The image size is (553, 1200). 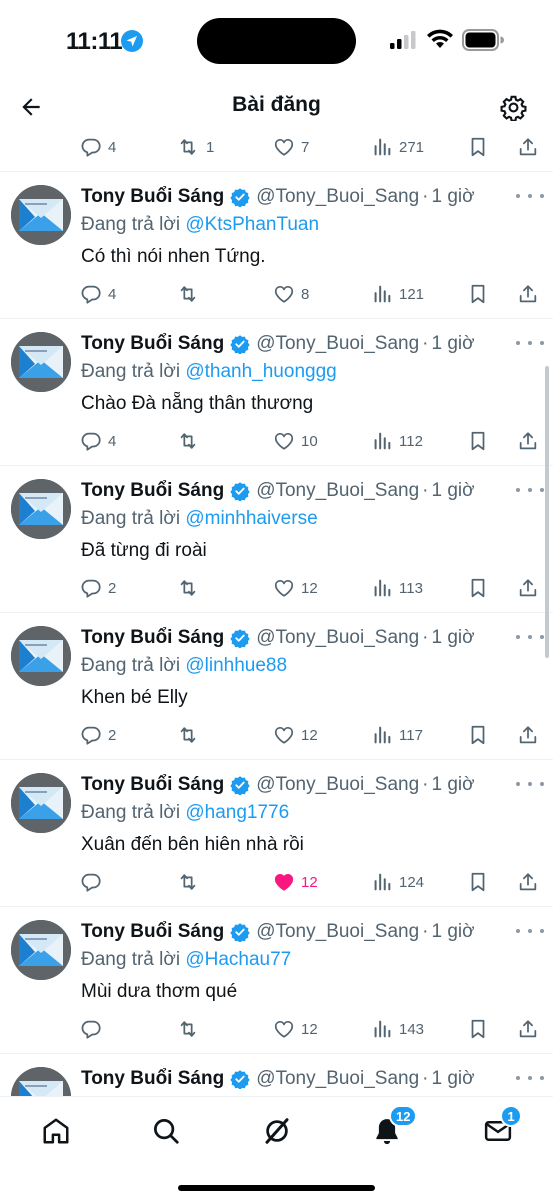 I want to click on retweet-button: 1, so click(x=195, y=147).